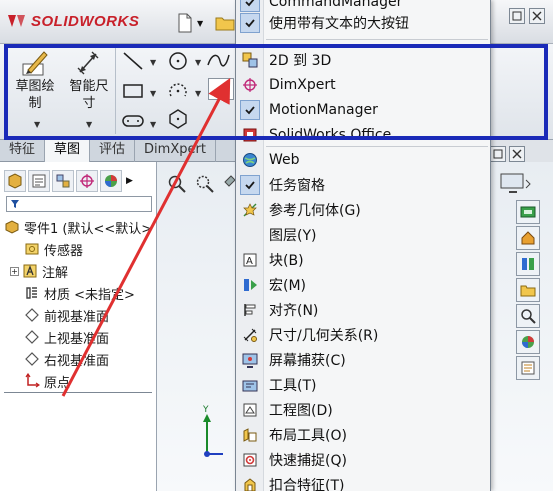  What do you see at coordinates (323, 109) in the screenshot?
I see `menu-item-label: MotionManager` at bounding box center [323, 109].